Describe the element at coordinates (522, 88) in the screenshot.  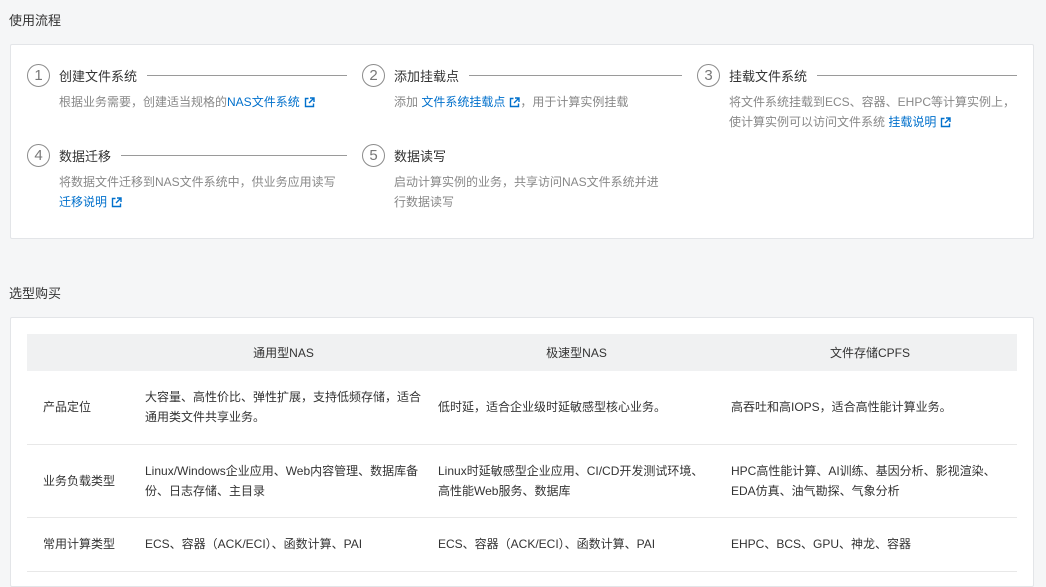
I see `step-2: 2 添加挂载点 添加 文件系统挂载点 ，用于计算实例挂载` at that location.